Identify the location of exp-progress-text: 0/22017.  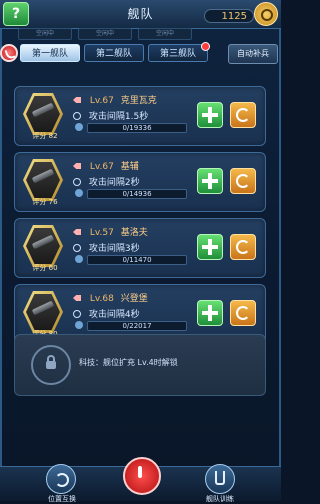
(137, 326).